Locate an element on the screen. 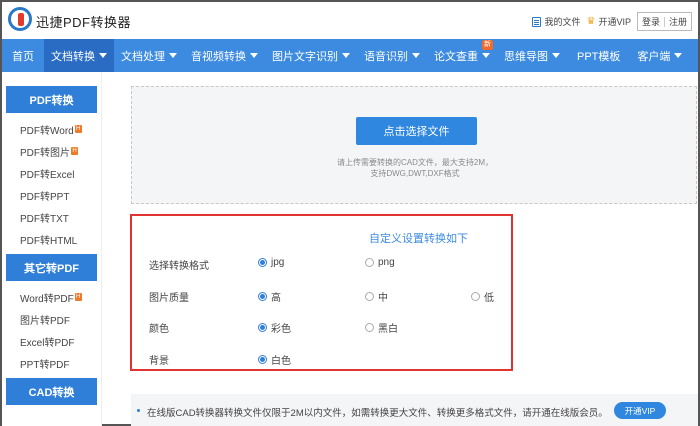 The height and width of the screenshot is (426, 700). settings-title: 自定义设置转换如下 is located at coordinates (418, 239).